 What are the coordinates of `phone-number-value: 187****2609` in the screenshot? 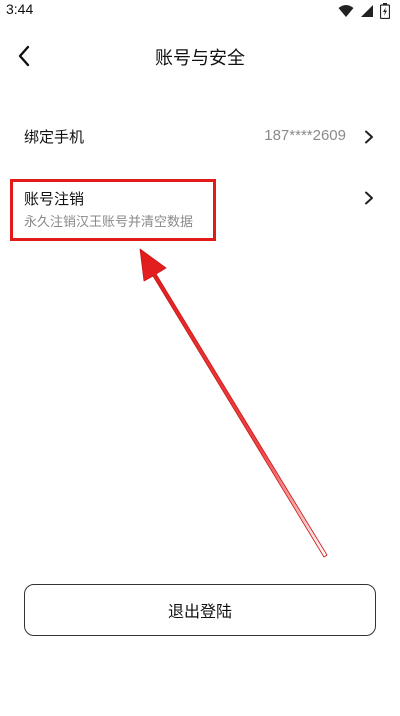 It's located at (305, 135).